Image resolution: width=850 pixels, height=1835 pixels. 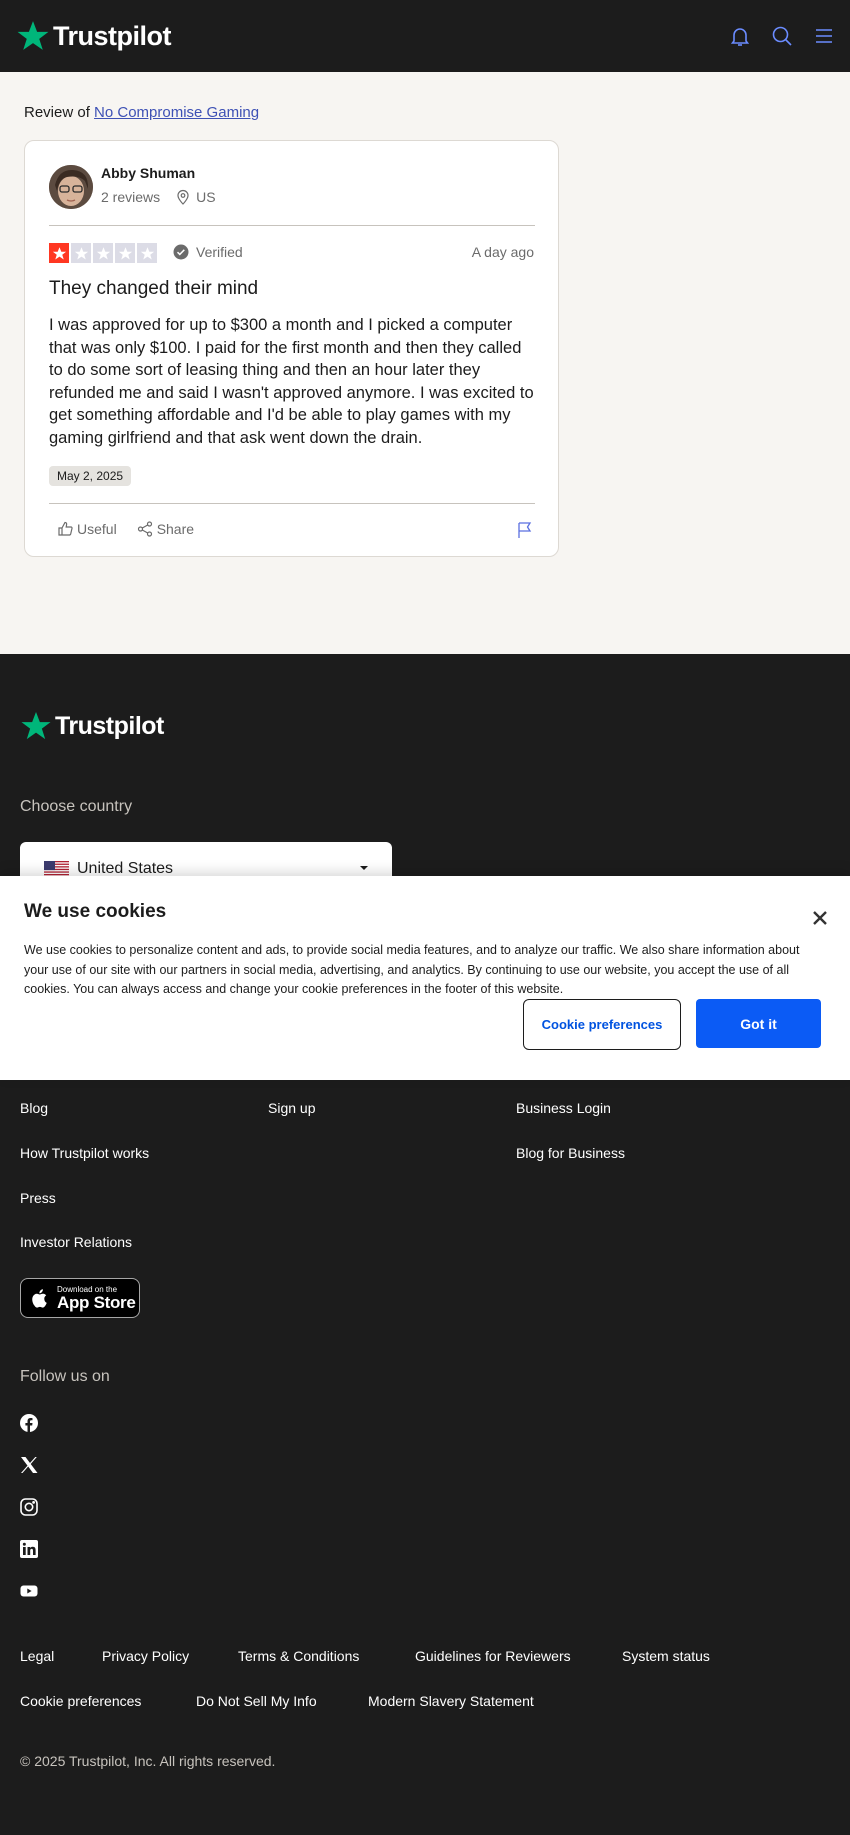 What do you see at coordinates (364, 868) in the screenshot?
I see `chevron-down-icon` at bounding box center [364, 868].